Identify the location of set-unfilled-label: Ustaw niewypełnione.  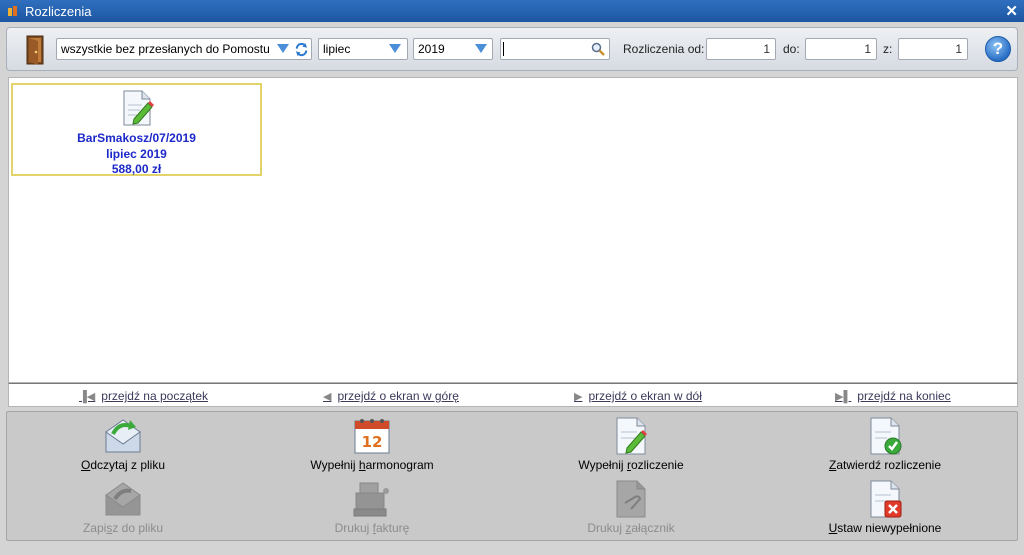
(885, 528).